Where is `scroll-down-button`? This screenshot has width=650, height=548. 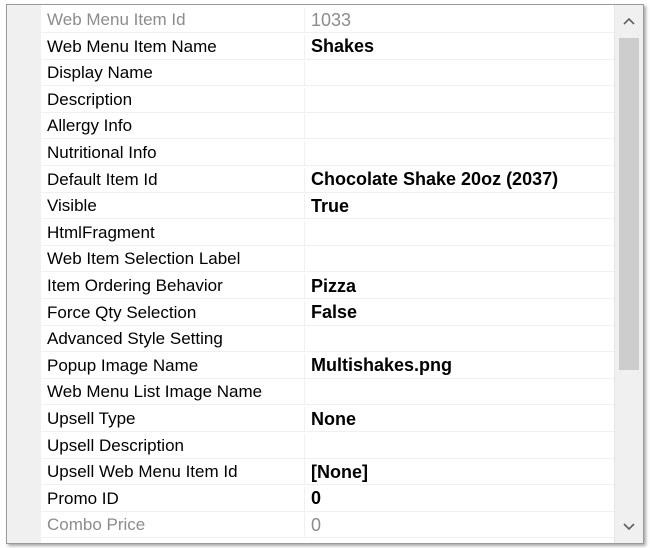
scroll-down-button is located at coordinates (629, 527).